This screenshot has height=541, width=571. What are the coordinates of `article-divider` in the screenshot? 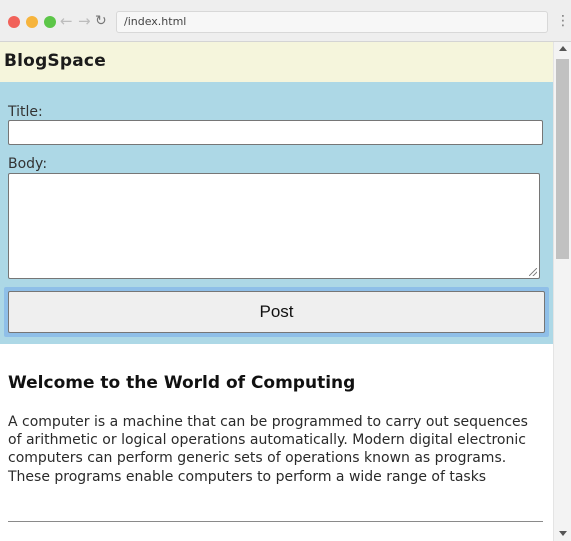 It's located at (275, 521).